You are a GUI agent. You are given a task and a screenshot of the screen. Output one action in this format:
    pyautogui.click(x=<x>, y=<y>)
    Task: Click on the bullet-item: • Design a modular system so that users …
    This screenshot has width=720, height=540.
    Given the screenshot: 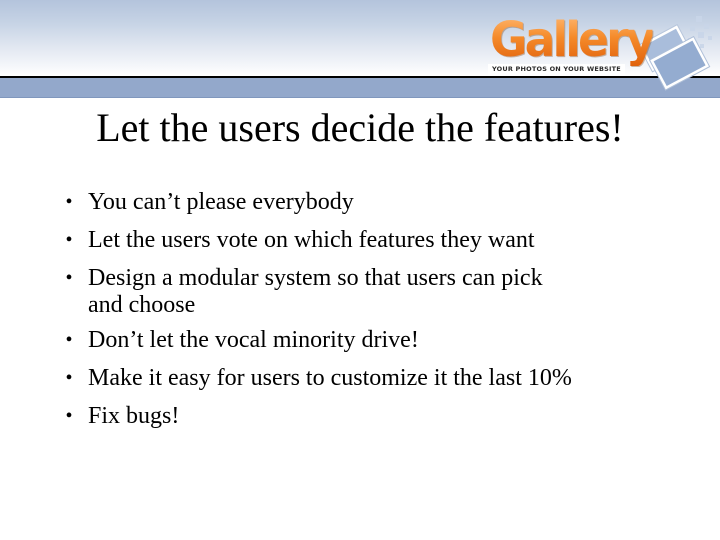 What is the action you would take?
    pyautogui.click(x=360, y=290)
    